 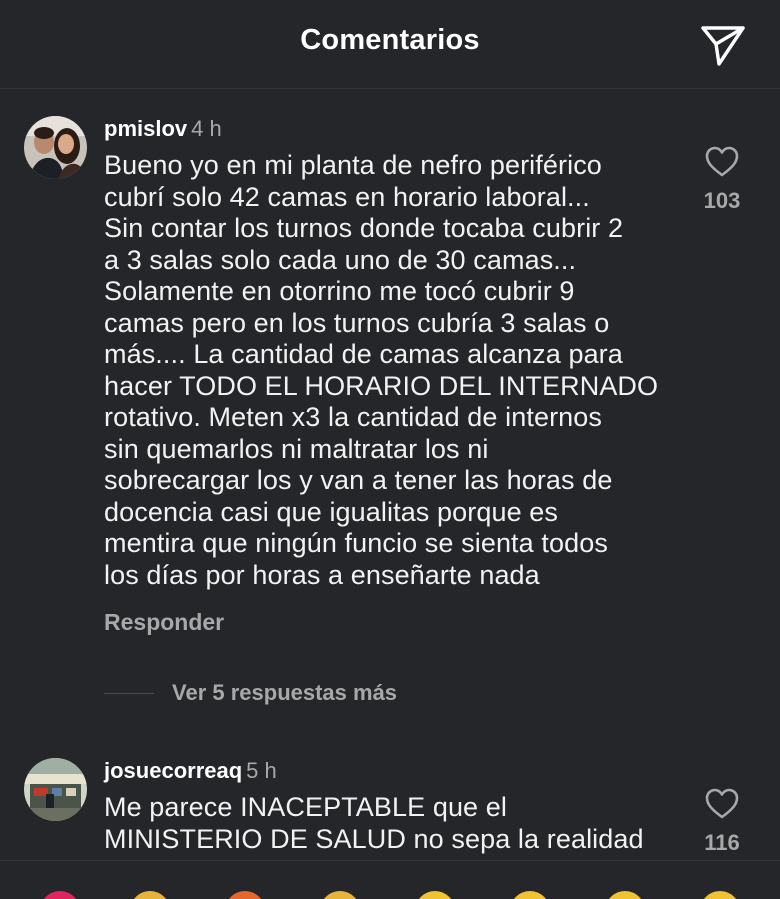 What do you see at coordinates (394, 622) in the screenshot?
I see `reply-button: Responder` at bounding box center [394, 622].